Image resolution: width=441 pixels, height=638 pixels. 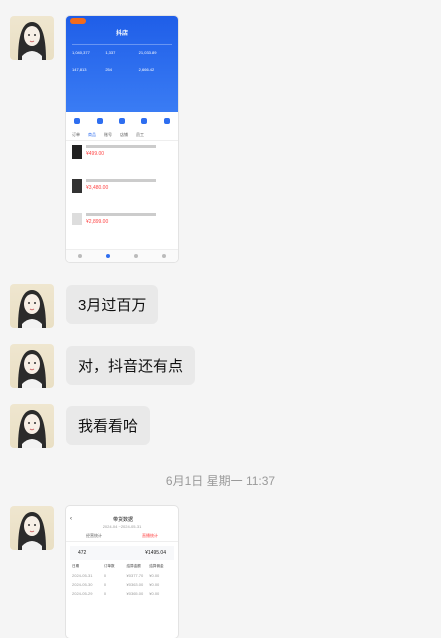 What do you see at coordinates (122, 193) in the screenshot?
I see `list-item: ¥3,480.00` at bounding box center [122, 193].